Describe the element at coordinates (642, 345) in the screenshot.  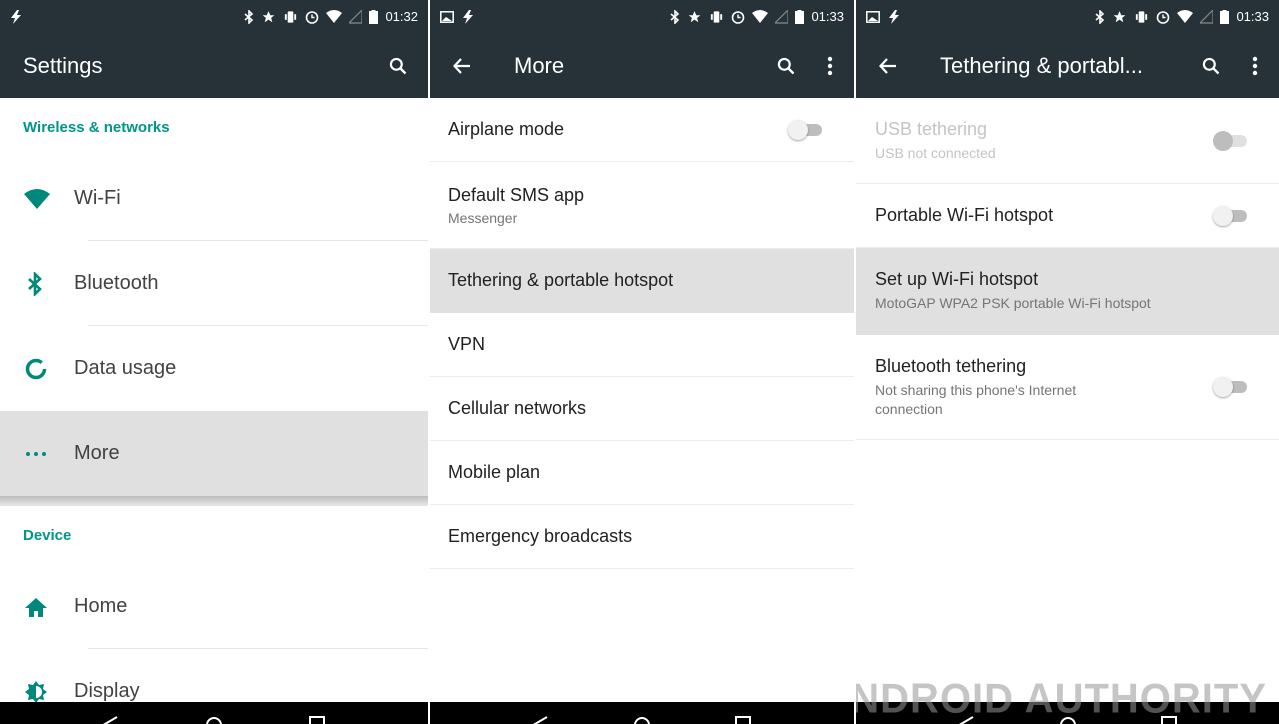
I see `list-item-vpn: VPN` at that location.